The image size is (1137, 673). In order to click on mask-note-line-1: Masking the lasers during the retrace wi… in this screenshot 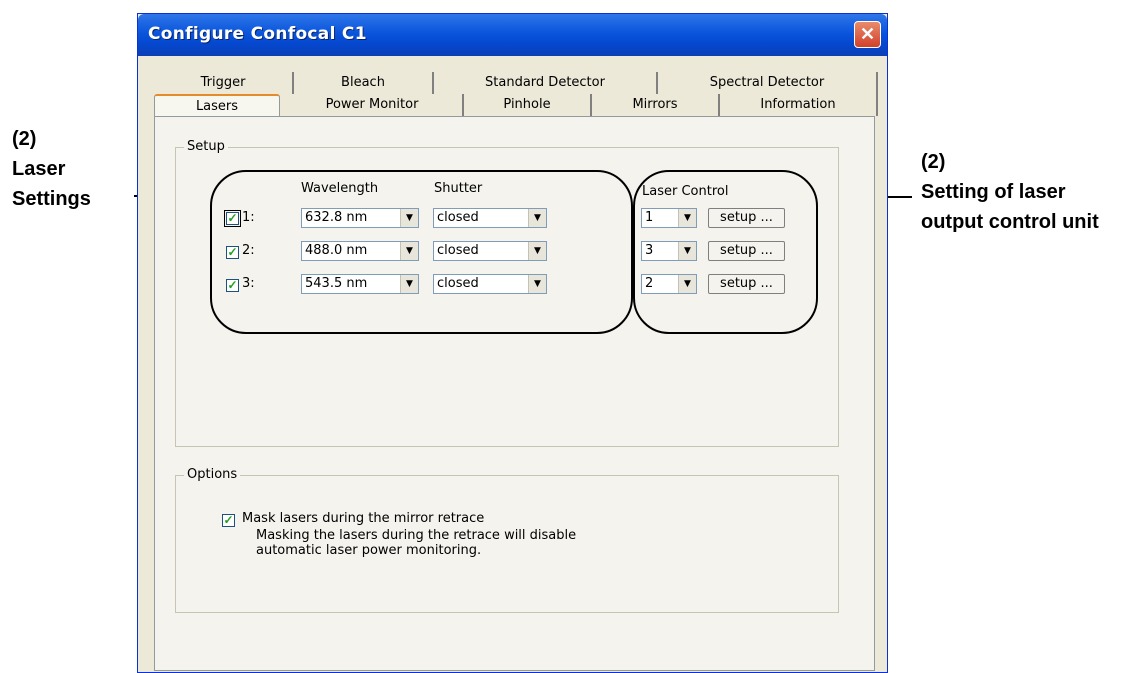, I will do `click(416, 535)`.